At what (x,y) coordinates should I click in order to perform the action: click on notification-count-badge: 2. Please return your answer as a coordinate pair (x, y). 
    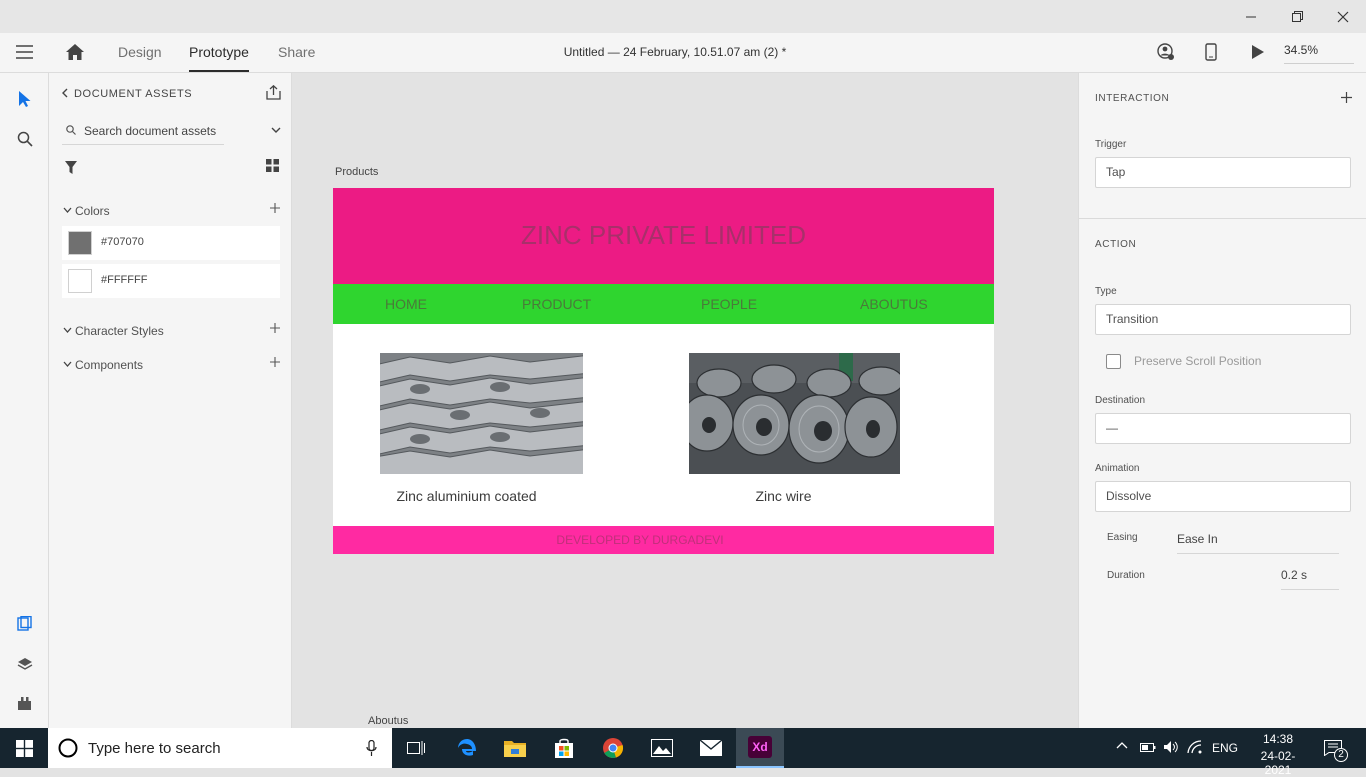
    Looking at the image, I should click on (1341, 755).